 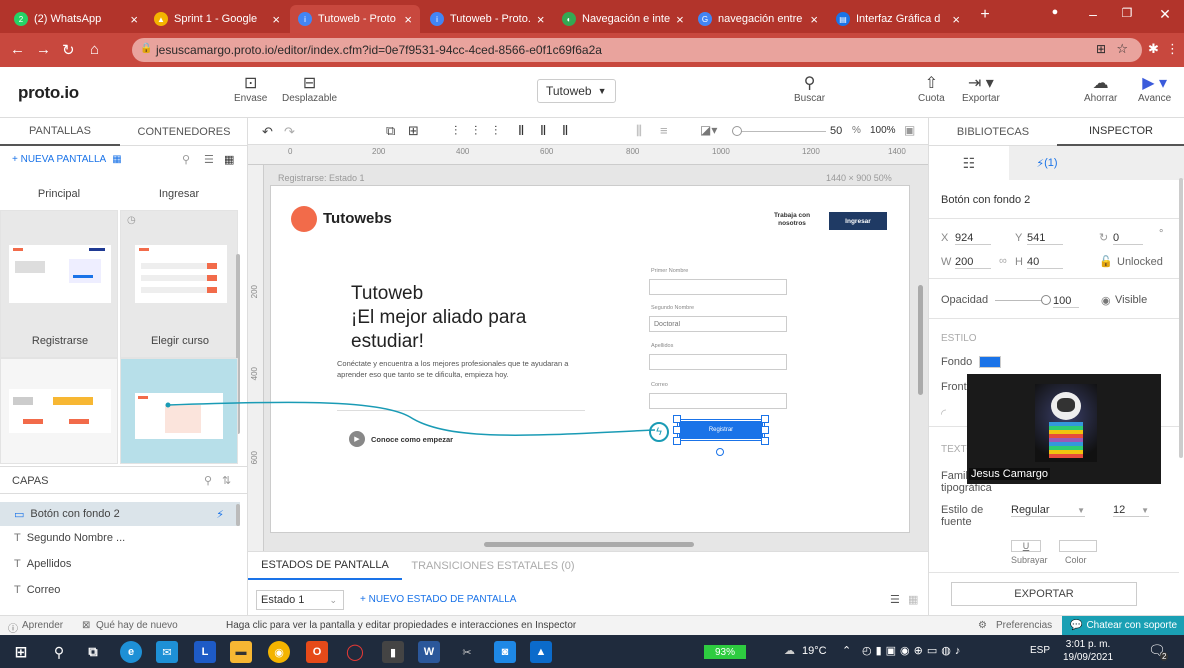 What do you see at coordinates (429, 652) in the screenshot?
I see `word-icon: W` at bounding box center [429, 652].